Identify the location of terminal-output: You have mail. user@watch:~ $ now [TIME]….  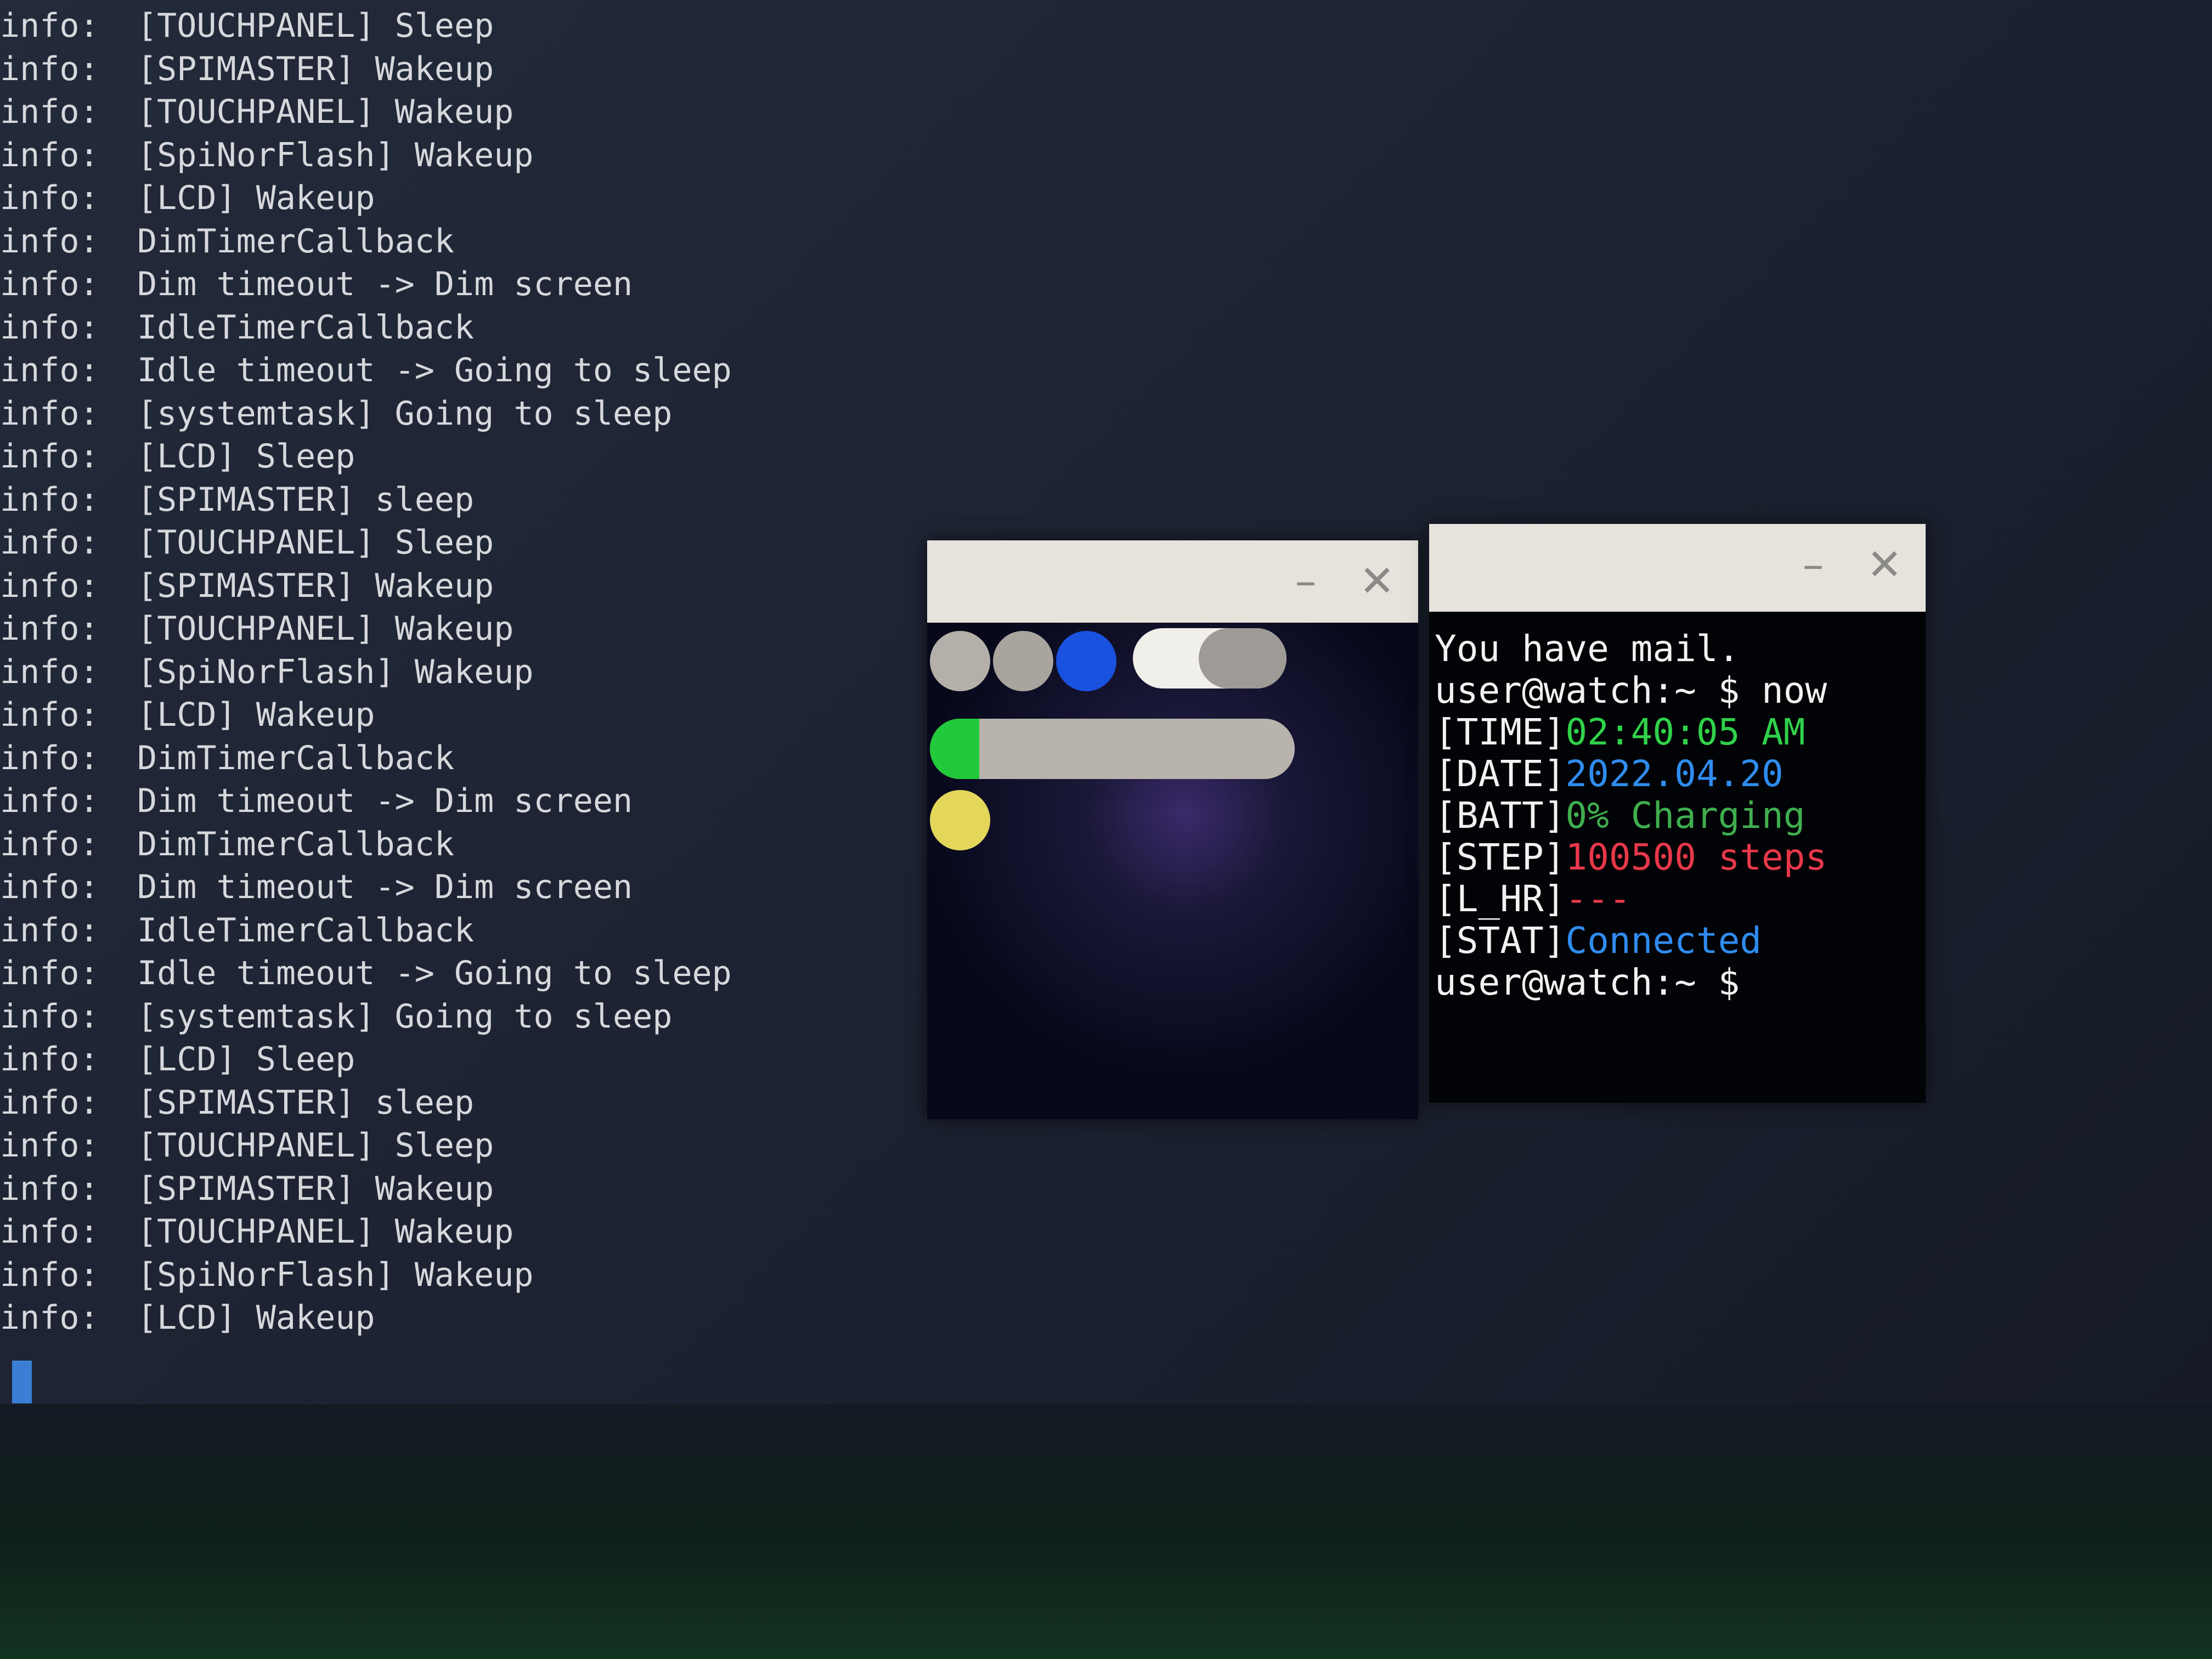
(1678, 816).